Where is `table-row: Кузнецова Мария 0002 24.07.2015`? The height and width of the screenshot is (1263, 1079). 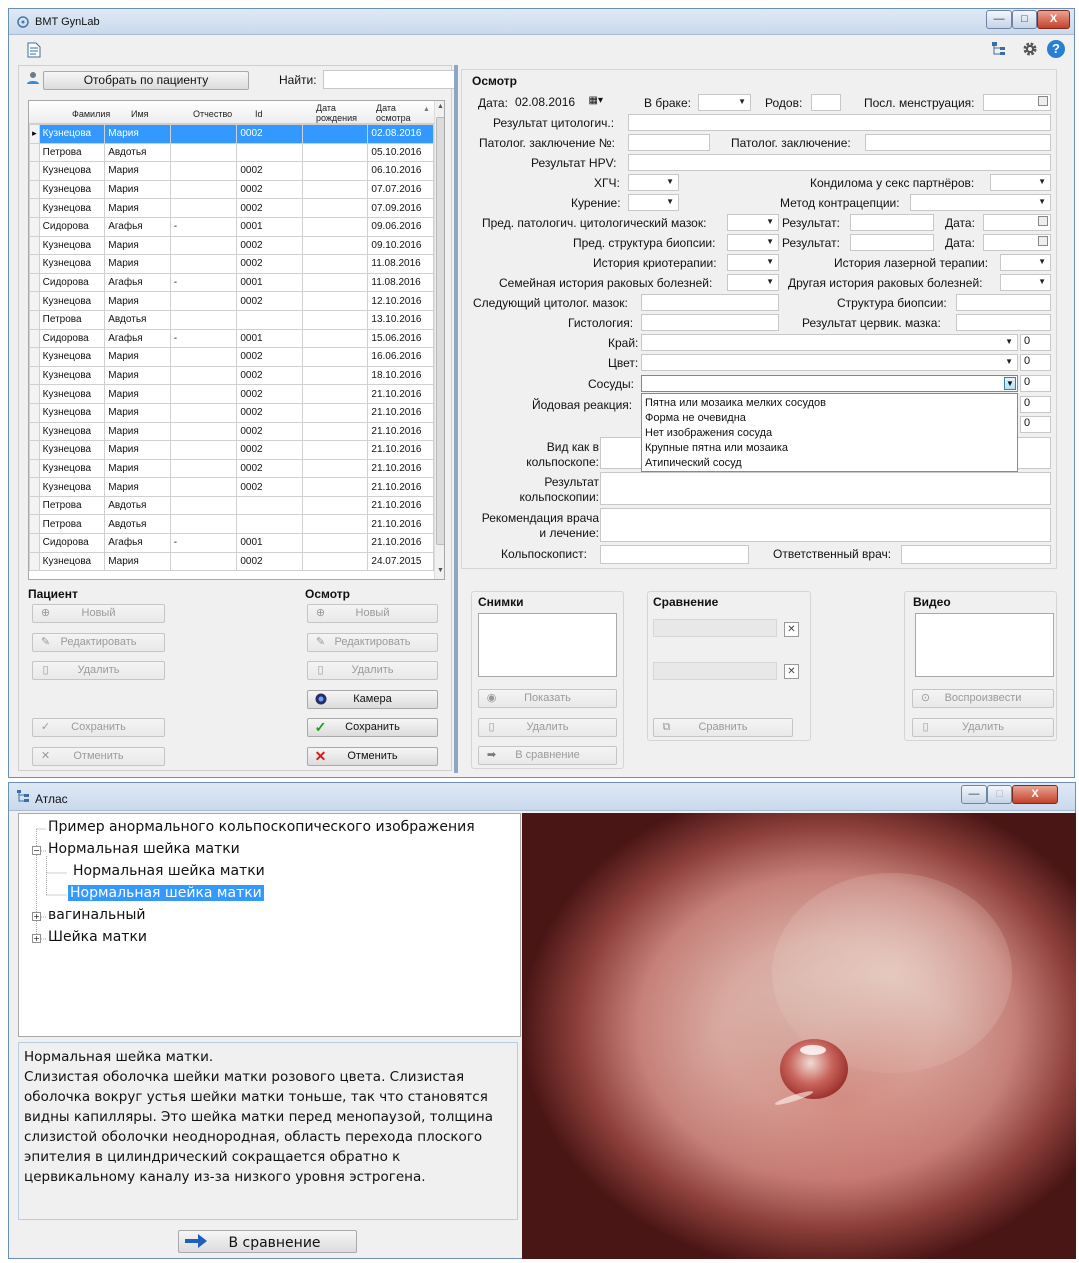 table-row: Кузнецова Мария 0002 24.07.2015 is located at coordinates (231, 561).